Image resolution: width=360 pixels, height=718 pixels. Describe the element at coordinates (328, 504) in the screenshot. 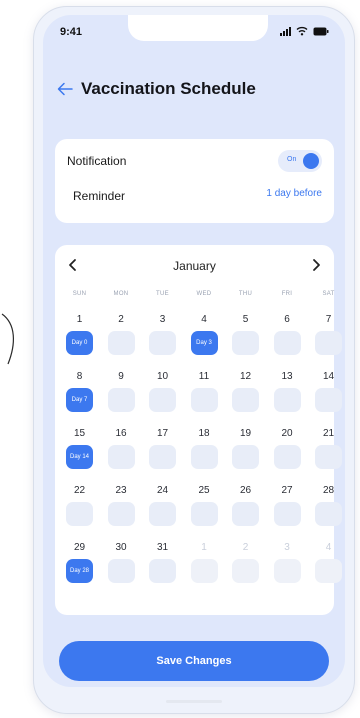

I see `calendar-day: 28` at that location.